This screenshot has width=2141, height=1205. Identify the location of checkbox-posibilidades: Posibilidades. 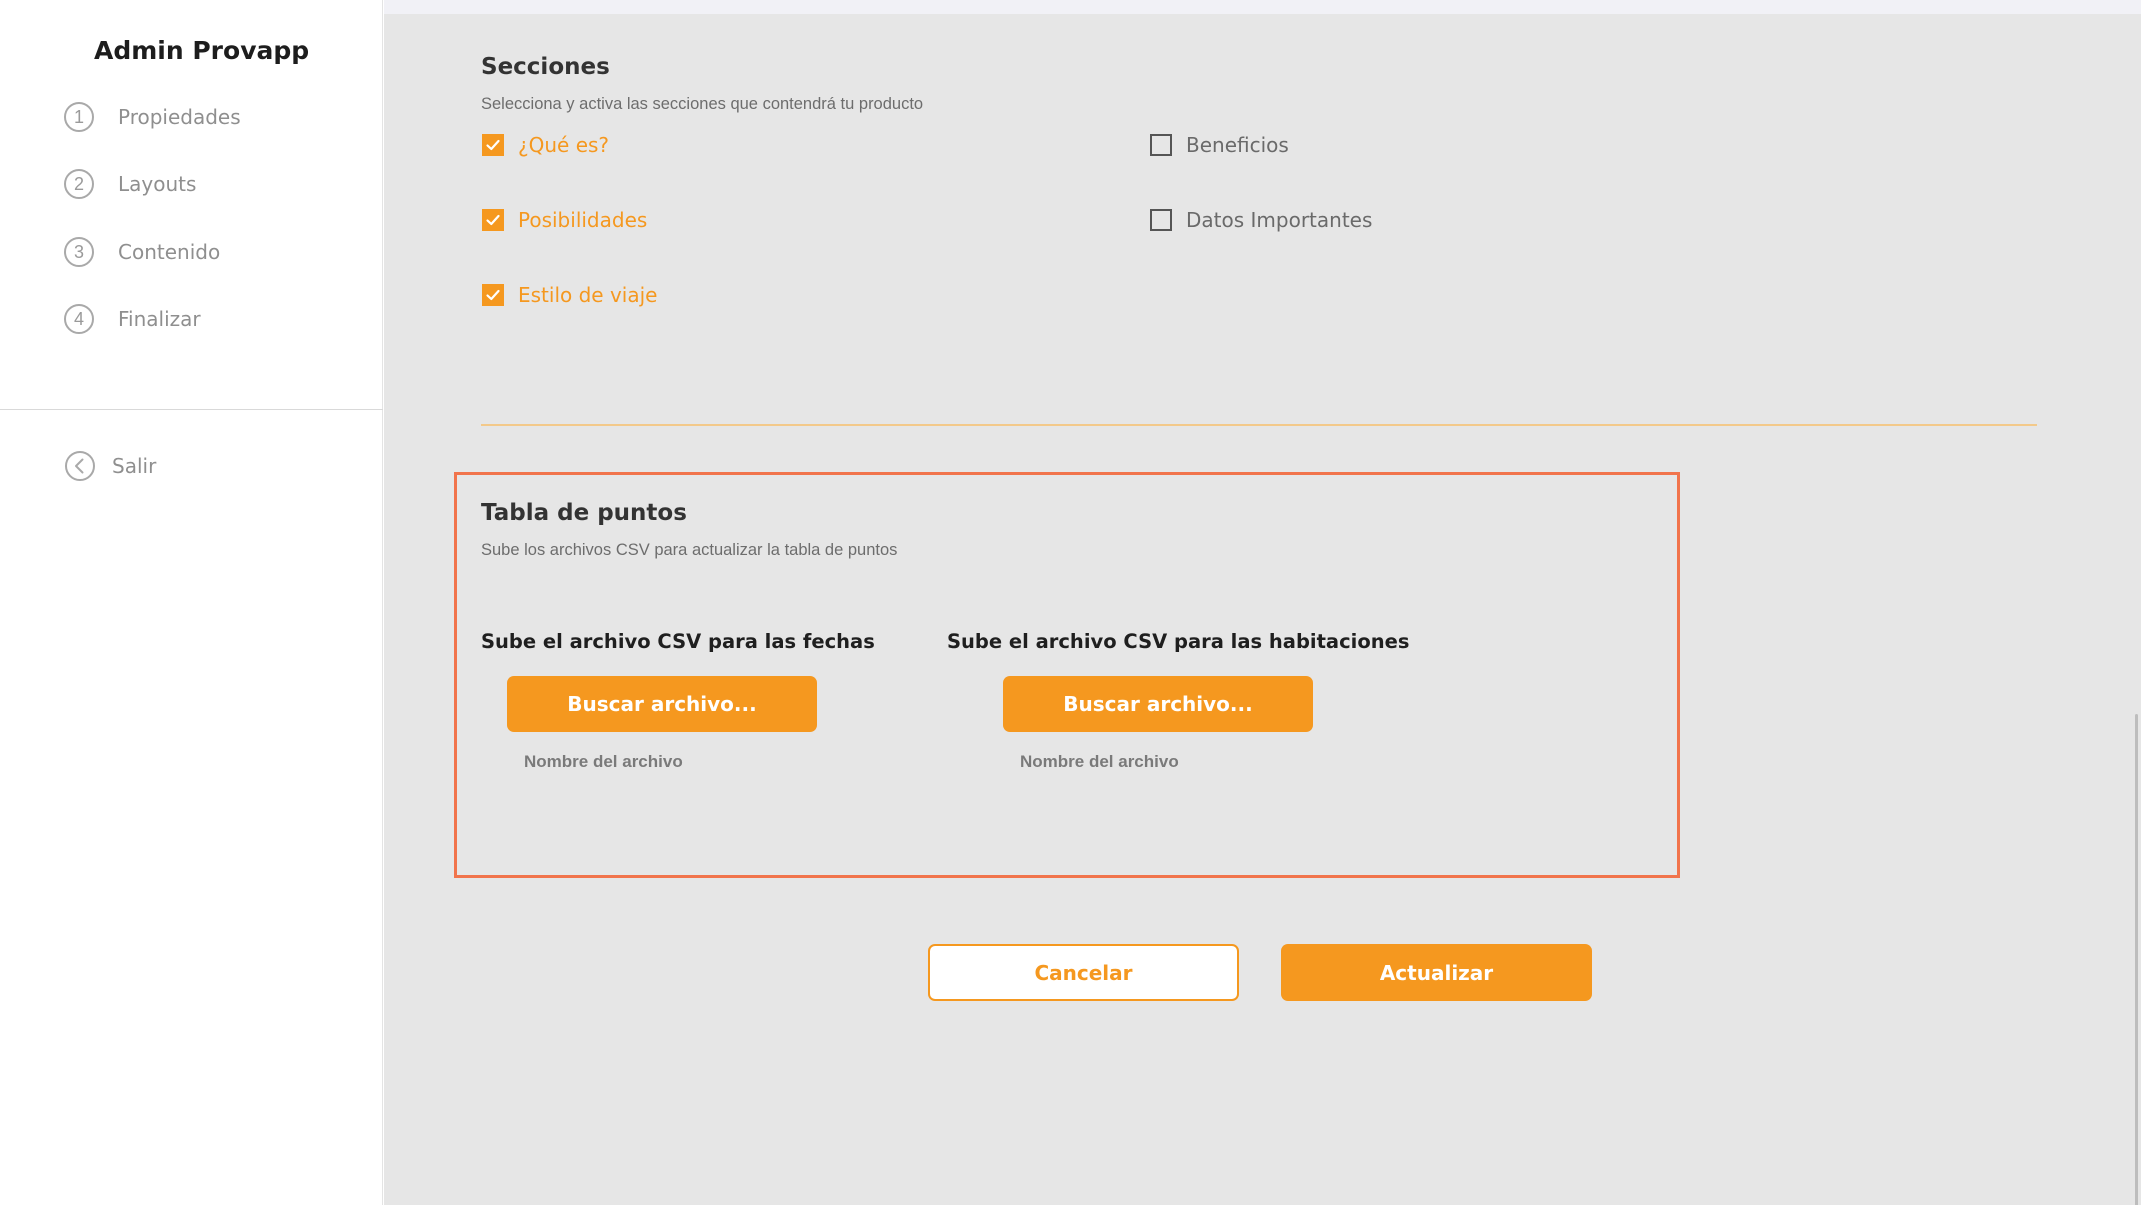
(564, 220).